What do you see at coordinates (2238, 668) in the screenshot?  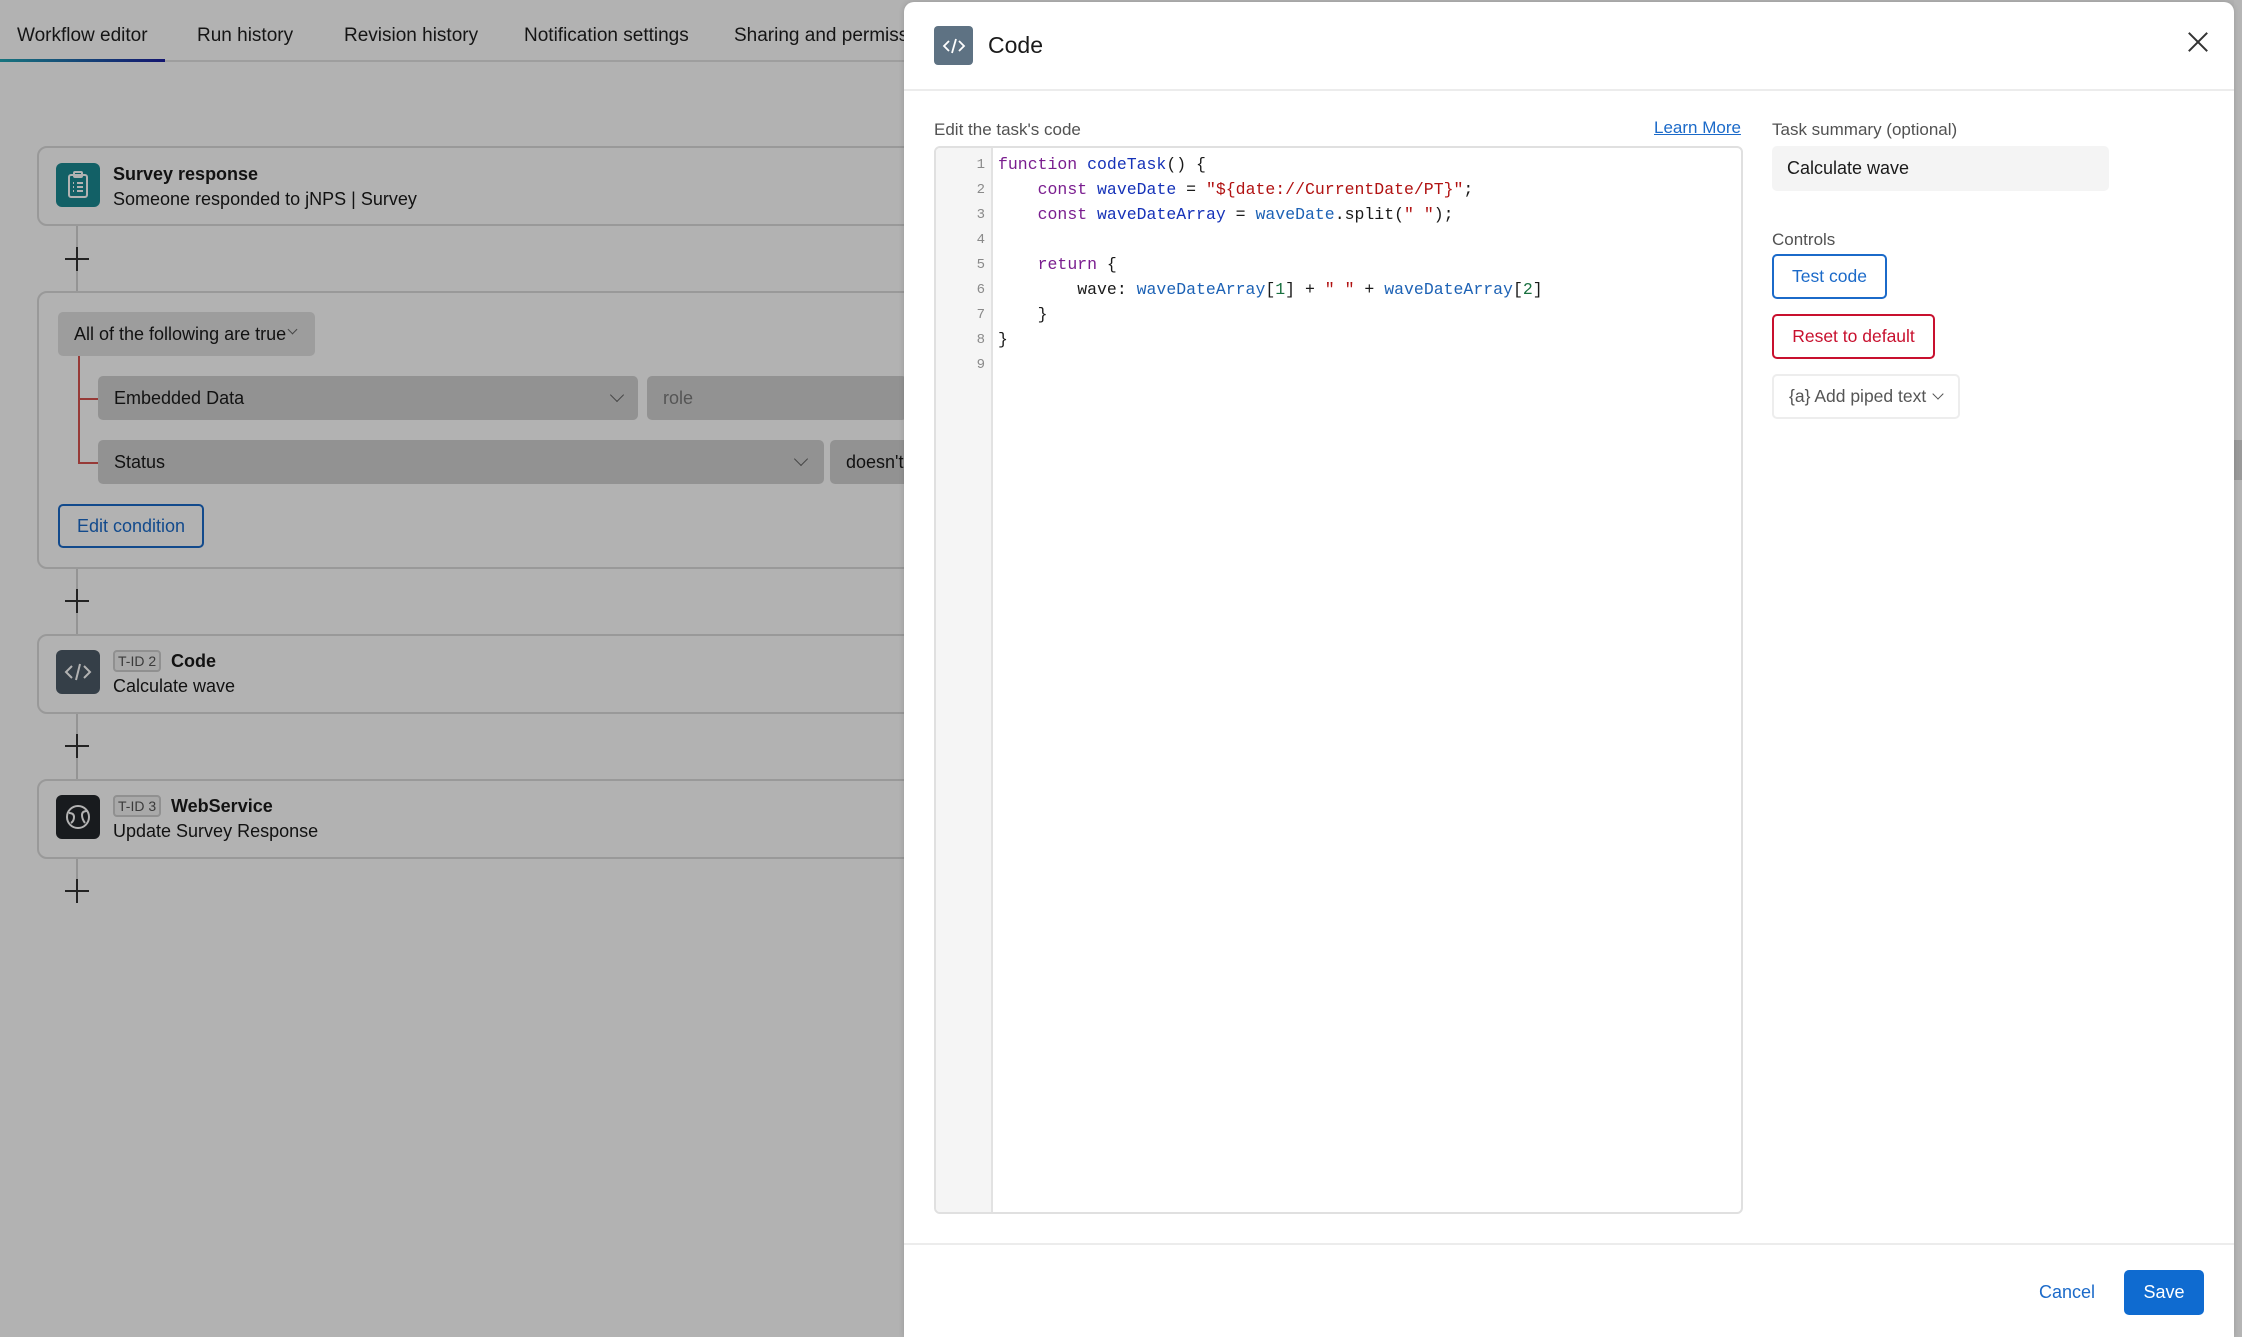 I see `page-scrollbar` at bounding box center [2238, 668].